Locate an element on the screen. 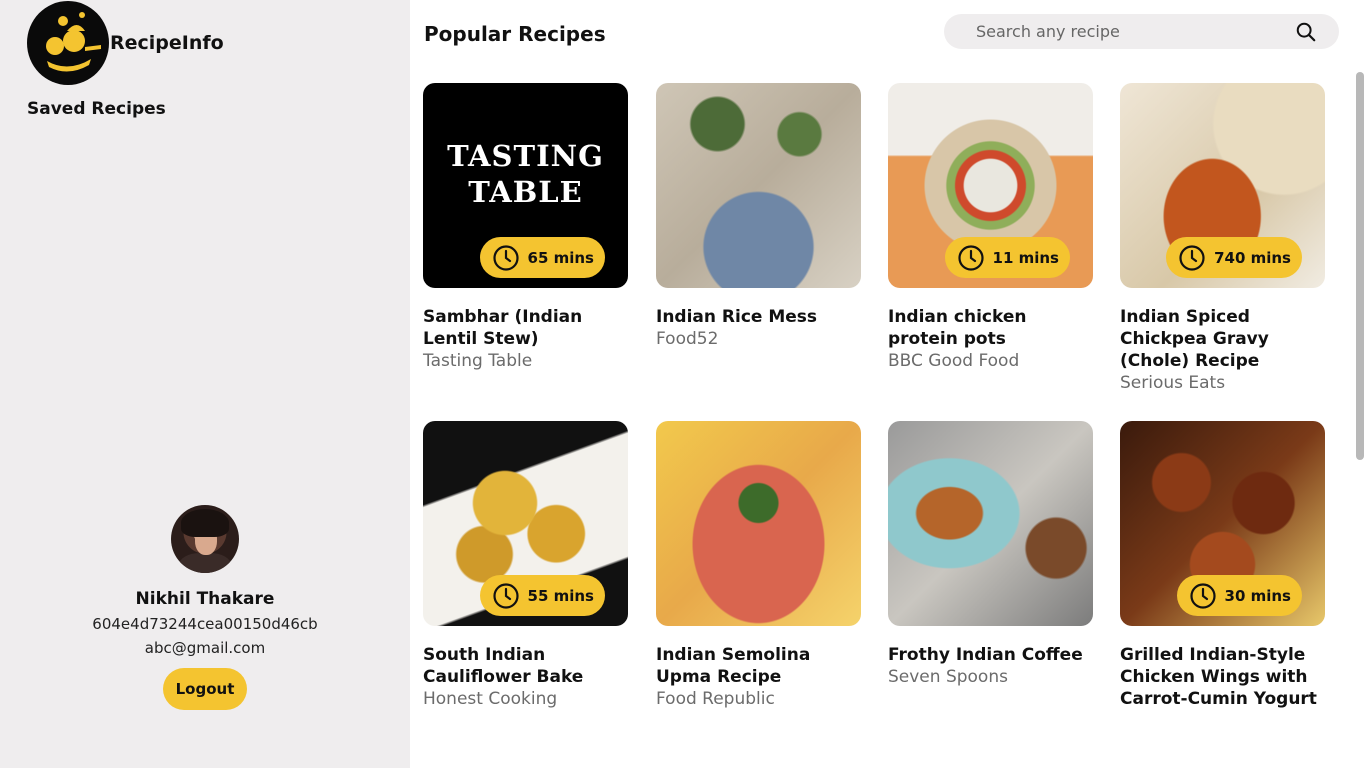 This screenshot has height=768, width=1366. recipe-image: 740 mins is located at coordinates (1222, 185).